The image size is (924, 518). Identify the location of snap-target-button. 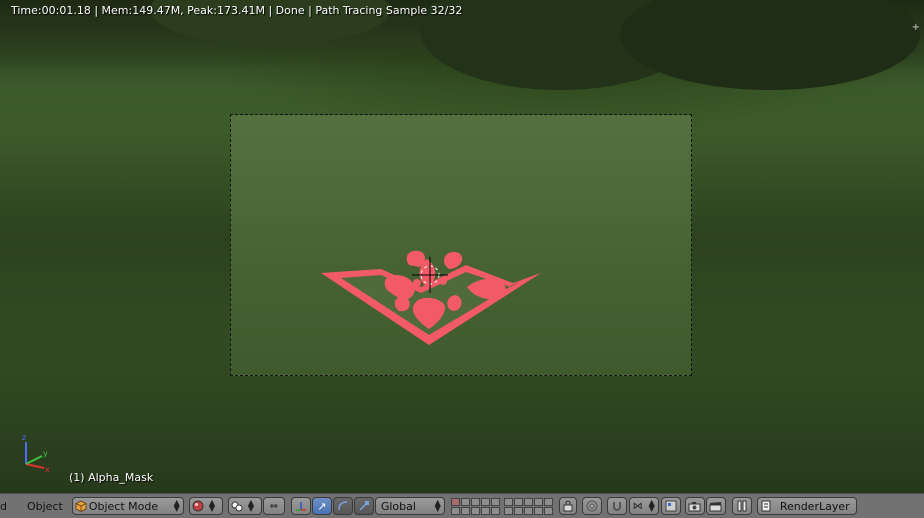
(670, 506).